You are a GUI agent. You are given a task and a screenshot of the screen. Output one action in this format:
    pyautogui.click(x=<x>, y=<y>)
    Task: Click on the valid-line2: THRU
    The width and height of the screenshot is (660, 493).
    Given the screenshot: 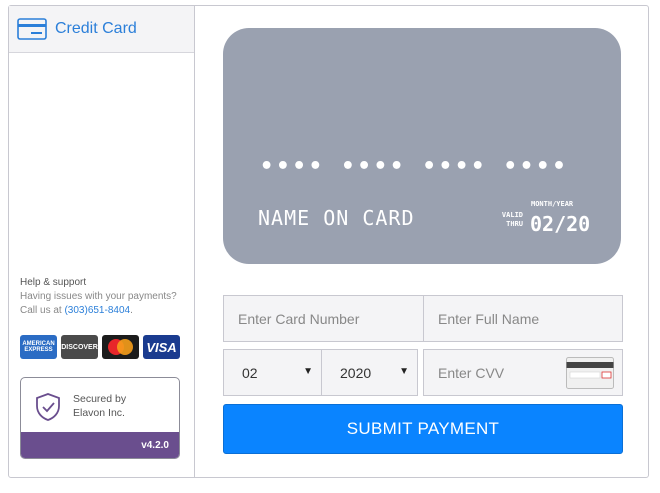 What is the action you would take?
    pyautogui.click(x=514, y=224)
    